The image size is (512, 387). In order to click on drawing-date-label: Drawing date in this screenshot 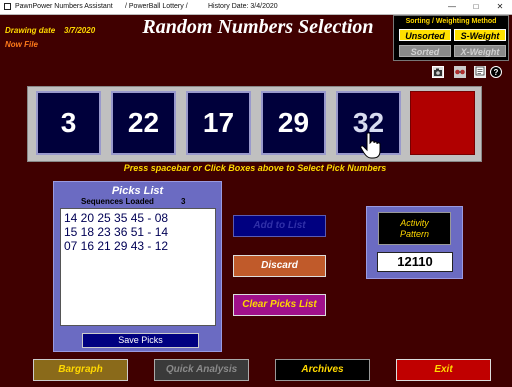, I will do `click(30, 30)`.